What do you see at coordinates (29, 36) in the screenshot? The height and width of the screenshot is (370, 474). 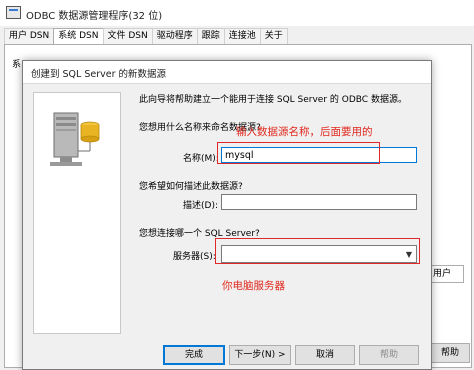 I see `tab-user-dsn: 用户 DSN` at bounding box center [29, 36].